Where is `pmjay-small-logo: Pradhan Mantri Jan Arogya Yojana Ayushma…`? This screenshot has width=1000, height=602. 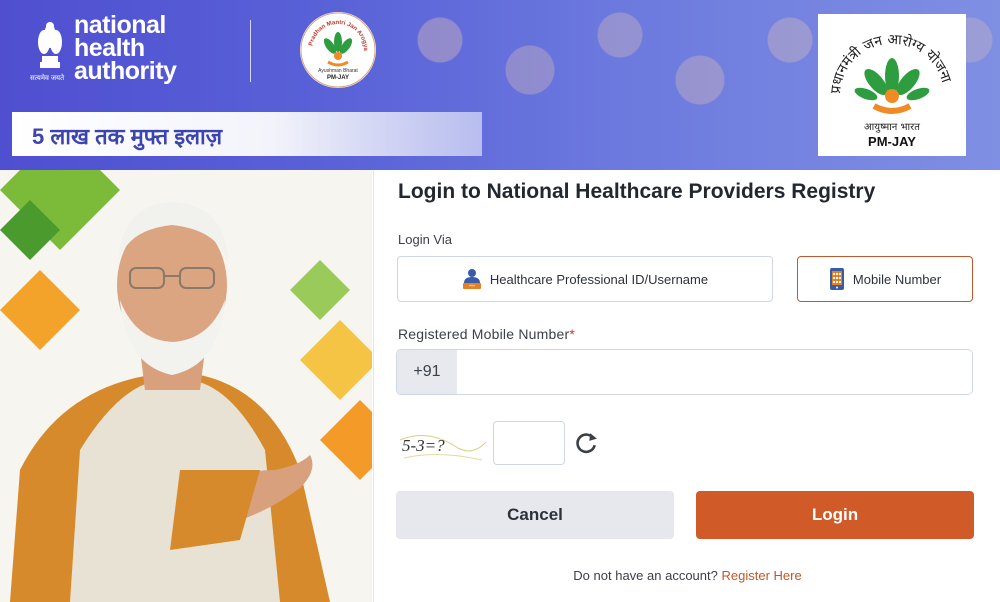
pmjay-small-logo: Pradhan Mantri Jan Arogya Yojana Ayushma… is located at coordinates (338, 50).